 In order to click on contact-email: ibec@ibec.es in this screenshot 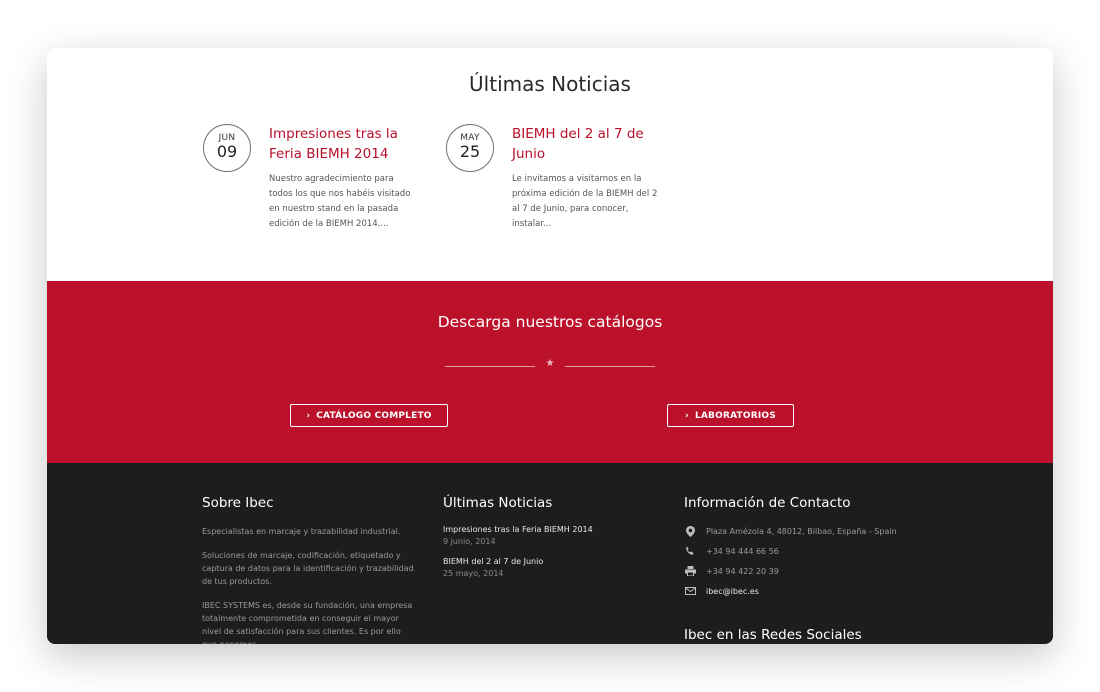, I will do `click(721, 591)`.